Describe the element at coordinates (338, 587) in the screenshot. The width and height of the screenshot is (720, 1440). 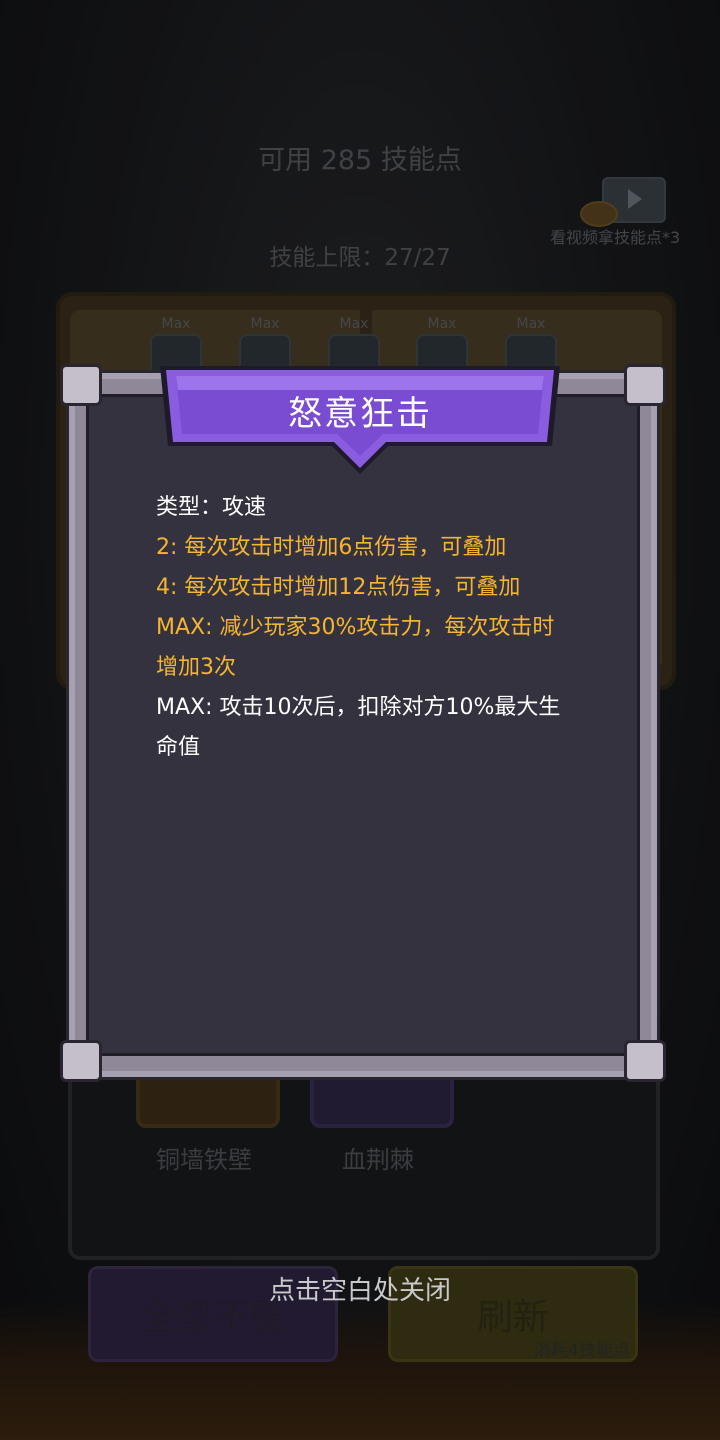
I see `skill-level-4: 4: 每次攻击时增加12点伤害，可叠加` at that location.